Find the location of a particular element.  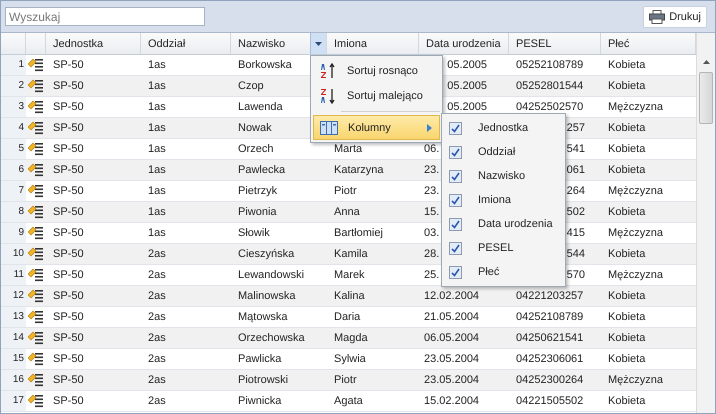

table-cell: 28. is located at coordinates (432, 254).